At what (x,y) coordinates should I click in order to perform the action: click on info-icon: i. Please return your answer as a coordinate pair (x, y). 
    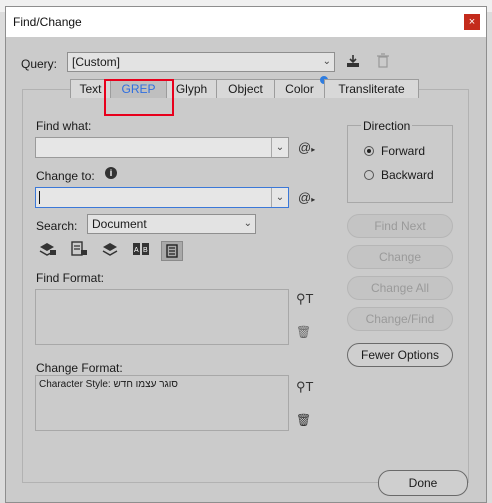
    Looking at the image, I should click on (111, 173).